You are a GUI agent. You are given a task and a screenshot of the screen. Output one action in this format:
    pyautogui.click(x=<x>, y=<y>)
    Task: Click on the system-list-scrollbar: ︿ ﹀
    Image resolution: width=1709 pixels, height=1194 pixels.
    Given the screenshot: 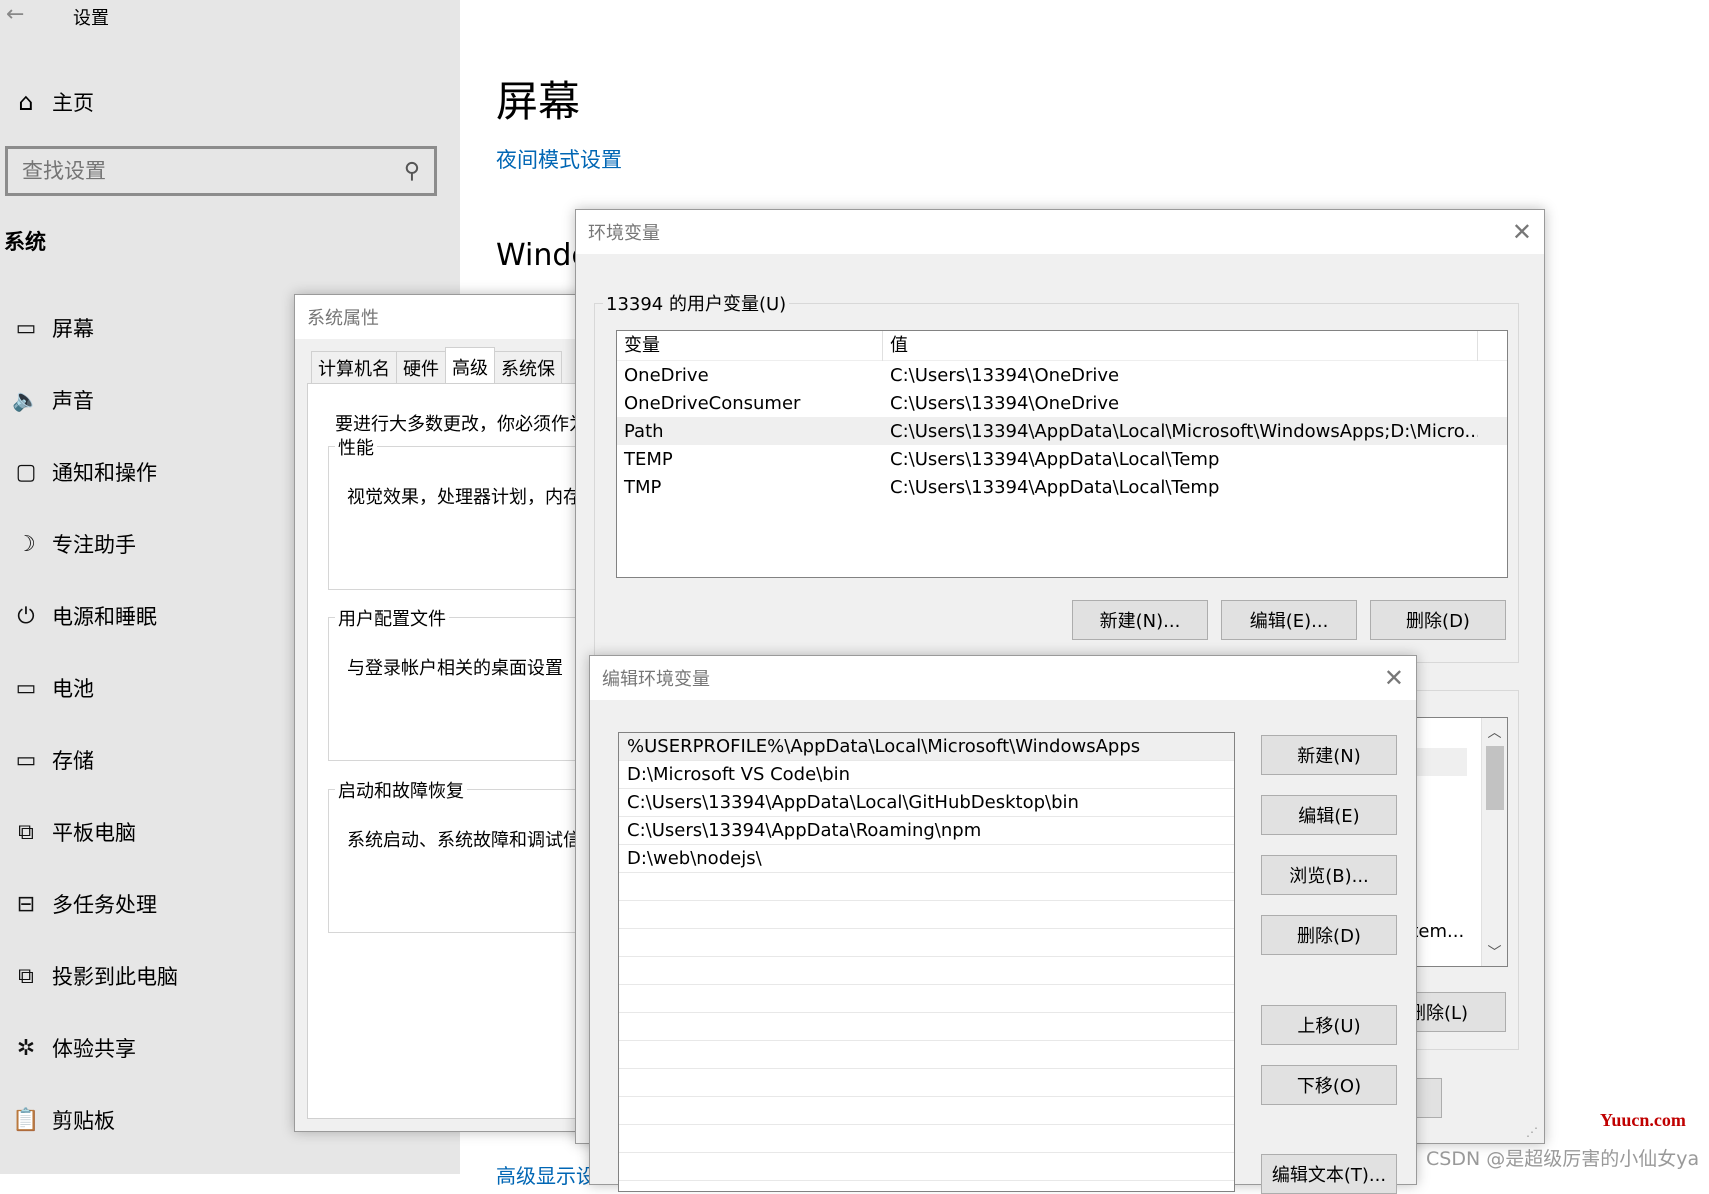 What is the action you would take?
    pyautogui.click(x=1494, y=842)
    